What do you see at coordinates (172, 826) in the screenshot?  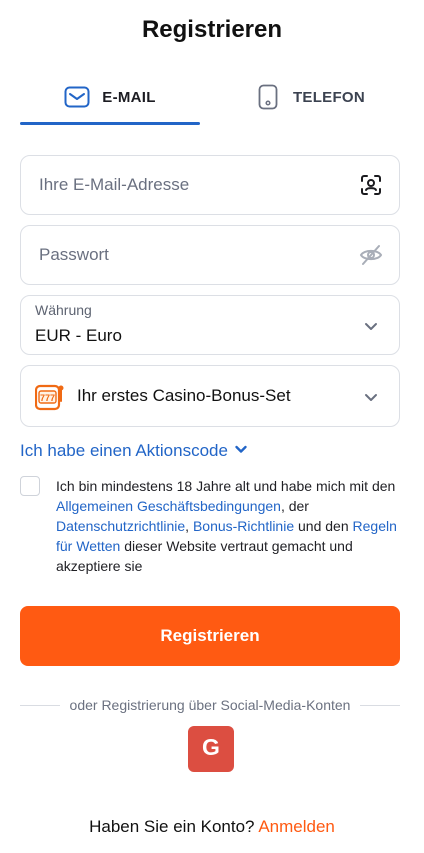 I see `login-prompt-text: Haben Sie ein Konto?` at bounding box center [172, 826].